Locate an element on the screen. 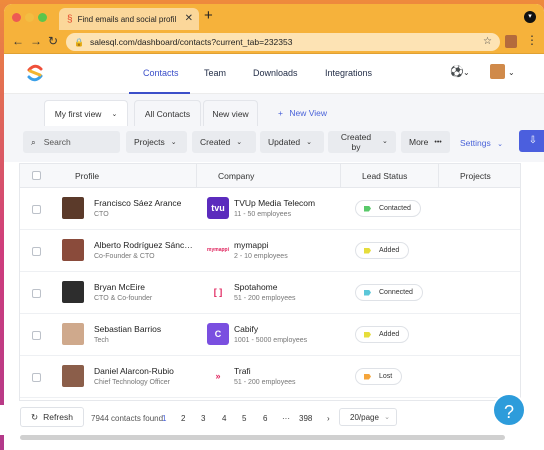 The width and height of the screenshot is (544, 450). page-number: 6 is located at coordinates (265, 418).